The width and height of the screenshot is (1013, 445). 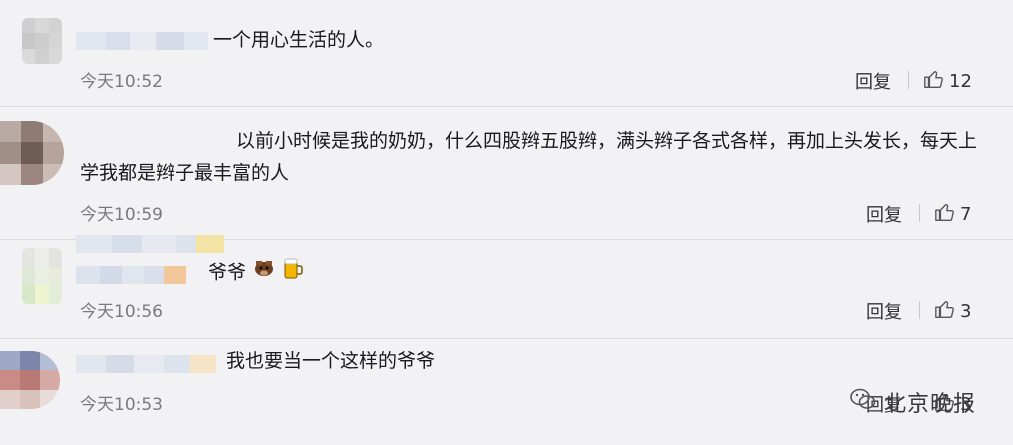 I want to click on comment-time: 今天10:59, so click(x=121, y=215).